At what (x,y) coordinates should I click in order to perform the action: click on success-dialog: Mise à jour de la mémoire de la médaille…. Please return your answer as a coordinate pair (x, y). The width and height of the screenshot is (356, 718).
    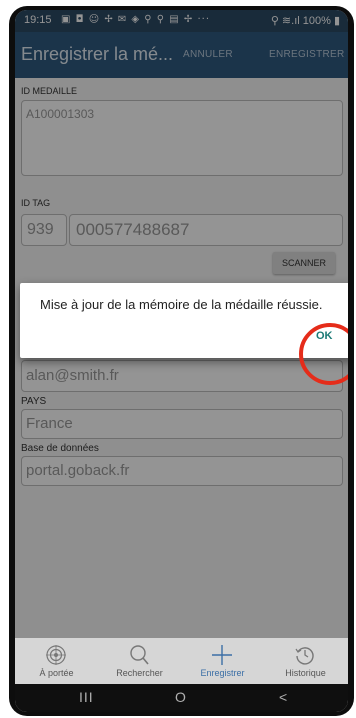
    Looking at the image, I should click on (184, 320).